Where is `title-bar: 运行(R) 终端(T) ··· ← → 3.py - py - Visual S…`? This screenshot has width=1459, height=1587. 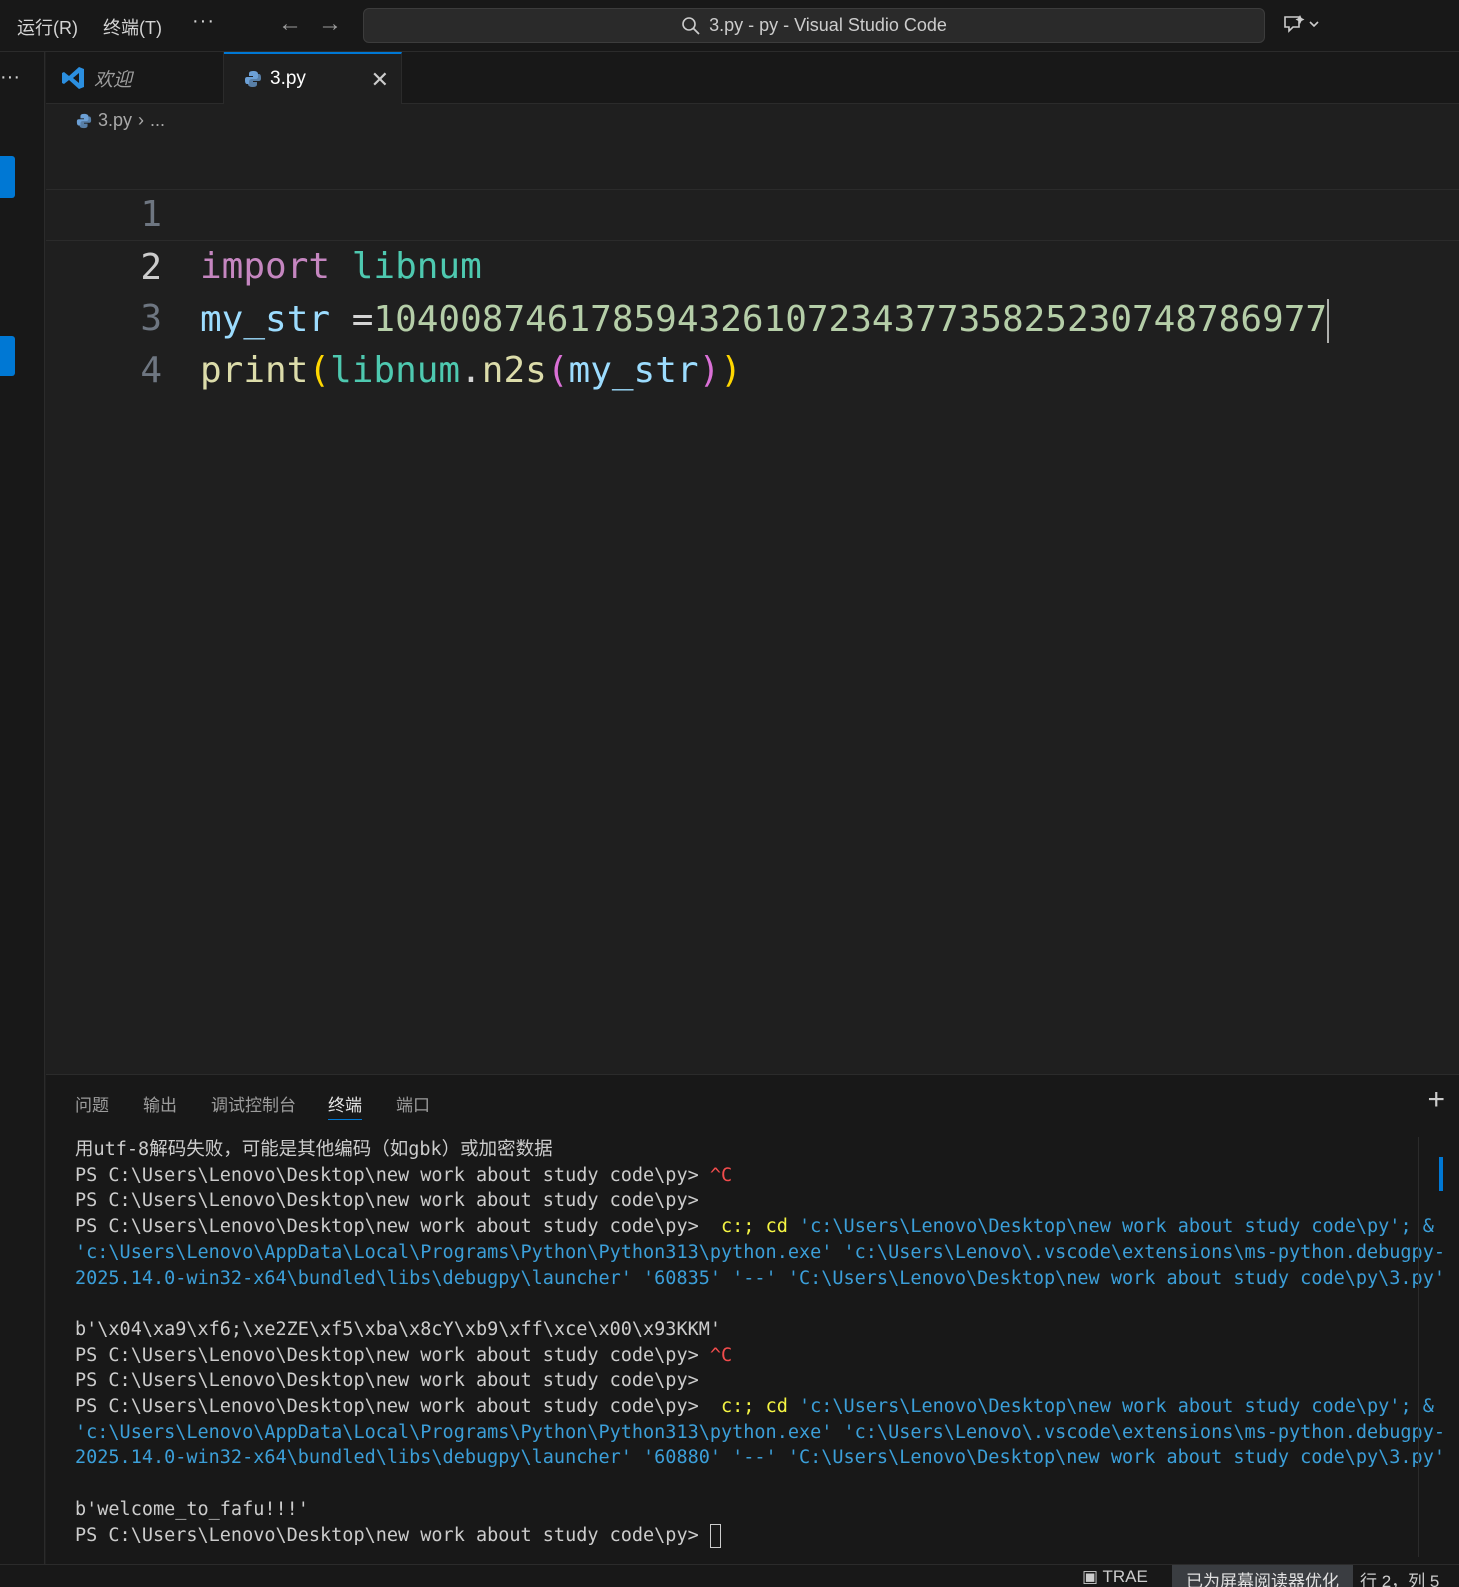
title-bar: 运行(R) 终端(T) ··· ← → 3.py - py - Visual S… is located at coordinates (729, 26).